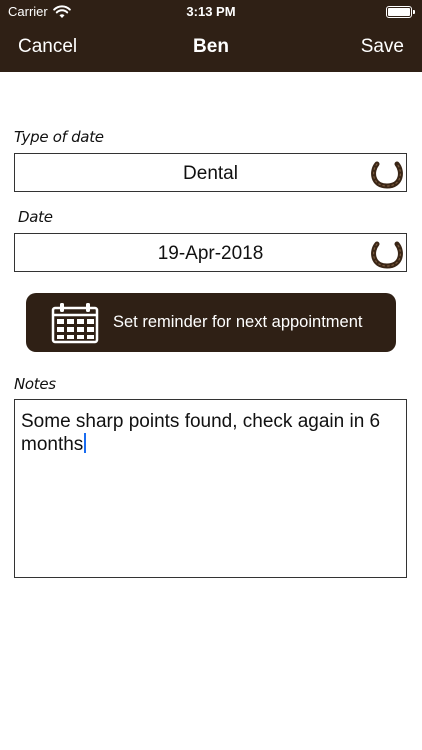 This screenshot has height=750, width=422. I want to click on type-of-date-value: Dental, so click(210, 173).